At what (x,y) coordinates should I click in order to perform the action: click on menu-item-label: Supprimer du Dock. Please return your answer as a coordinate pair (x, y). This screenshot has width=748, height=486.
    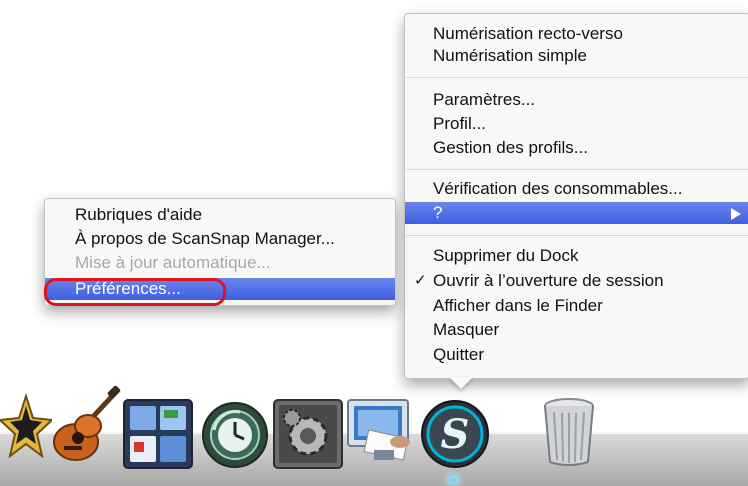
    Looking at the image, I should click on (506, 255).